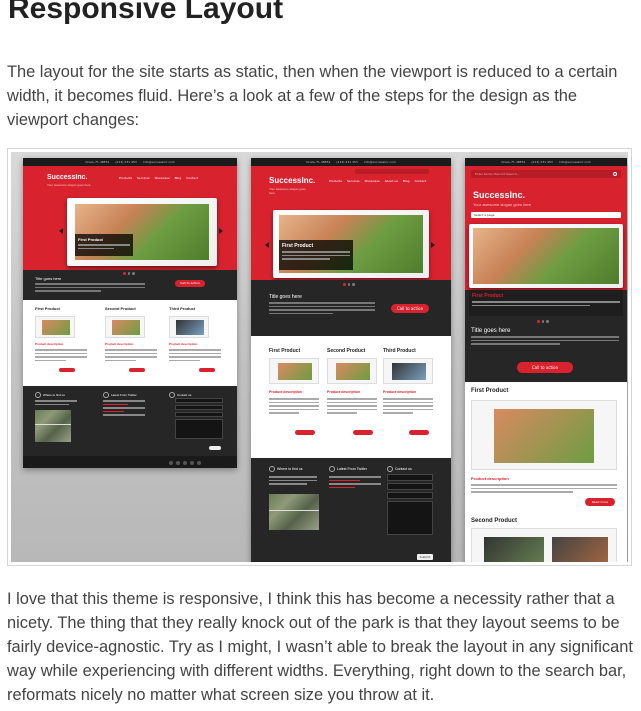 This screenshot has height=711, width=641. What do you see at coordinates (285, 469) in the screenshot?
I see `footer-find-heading: Where to find us` at bounding box center [285, 469].